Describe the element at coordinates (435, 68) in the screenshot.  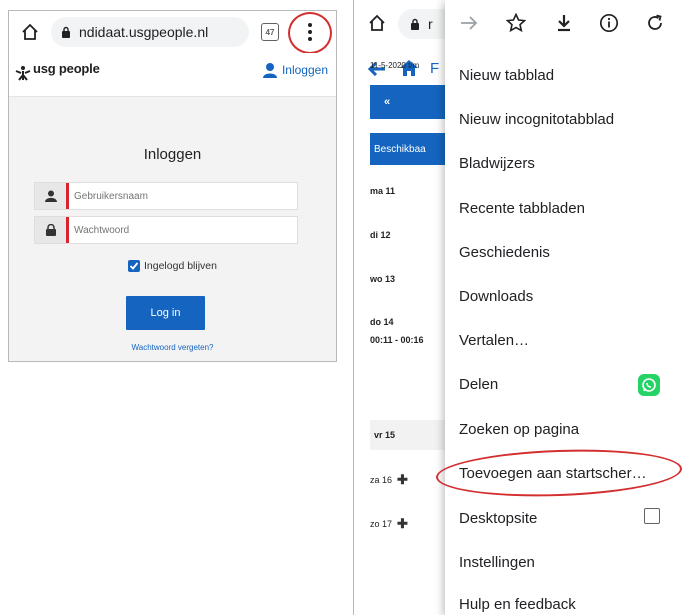
I see `page-title-fragment: F` at that location.